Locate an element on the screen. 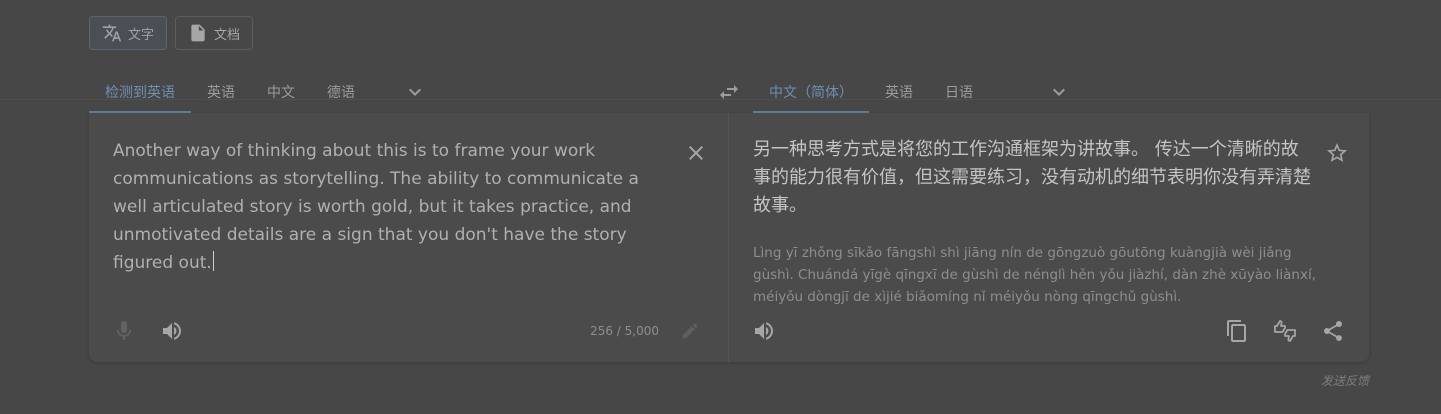 This screenshot has height=414, width=1441. share-icon is located at coordinates (1333, 331).